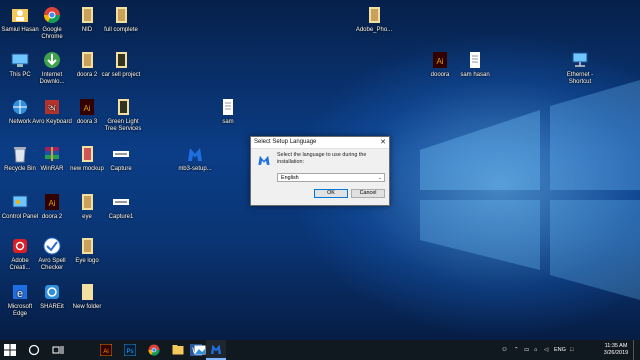 This screenshot has height=360, width=640. What do you see at coordinates (290, 178) in the screenshot?
I see `language-select-value: English` at bounding box center [290, 178].